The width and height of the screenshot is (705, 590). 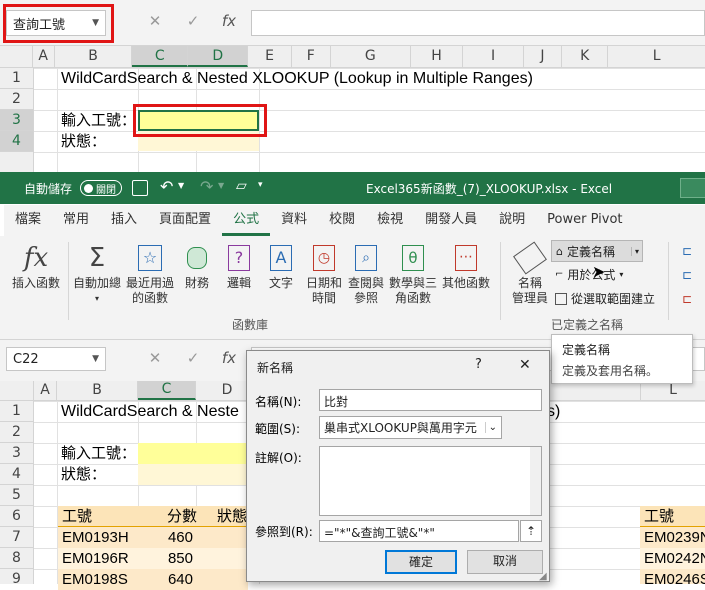 What do you see at coordinates (410, 427) in the screenshot?
I see `scope-select: 巢串式XLOOKUP與萬用字元 ⌄` at bounding box center [410, 427].